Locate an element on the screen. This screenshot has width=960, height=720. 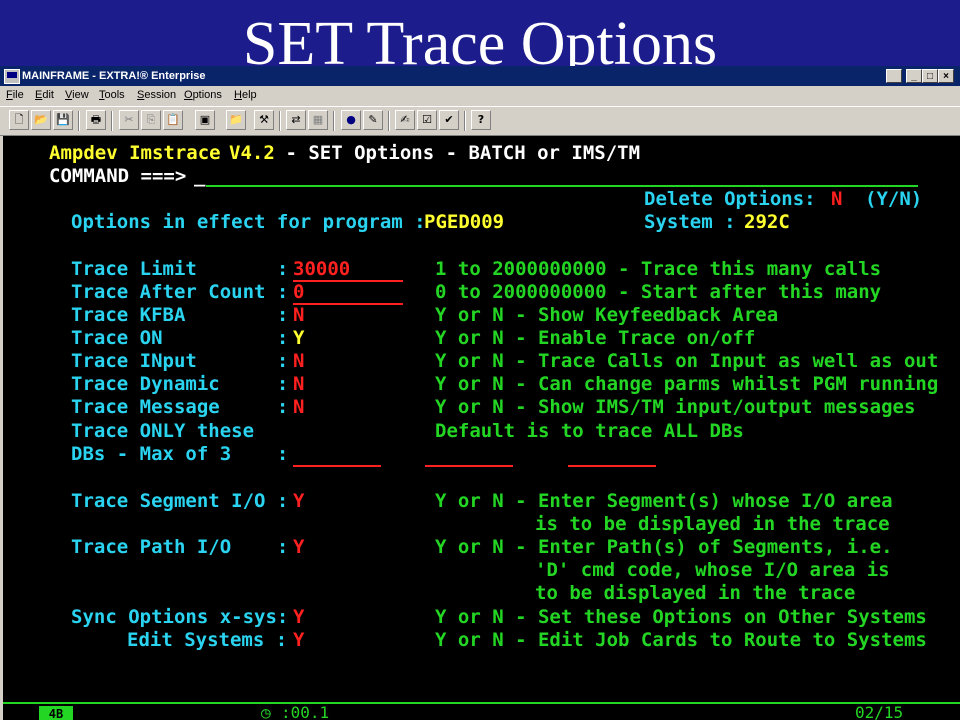
record-icon: ● is located at coordinates (351, 120).